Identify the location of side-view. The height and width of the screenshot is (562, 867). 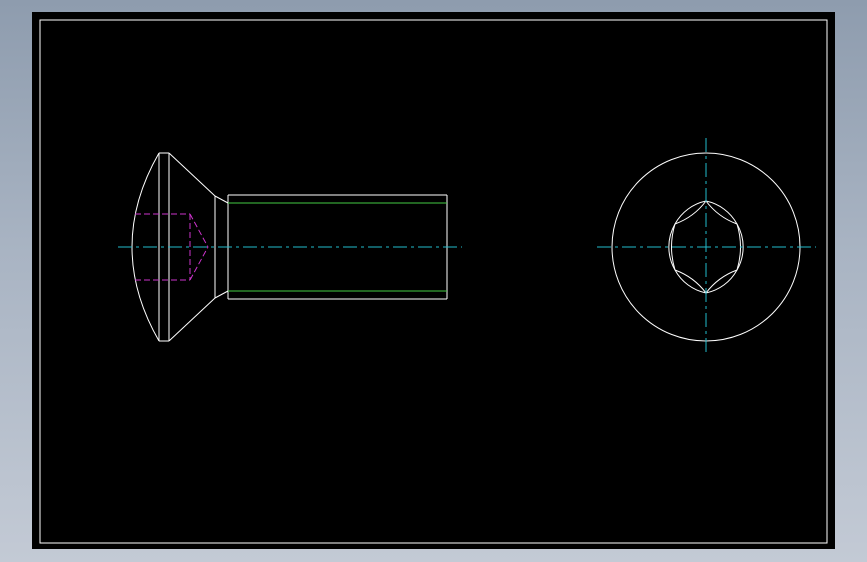
(290, 247).